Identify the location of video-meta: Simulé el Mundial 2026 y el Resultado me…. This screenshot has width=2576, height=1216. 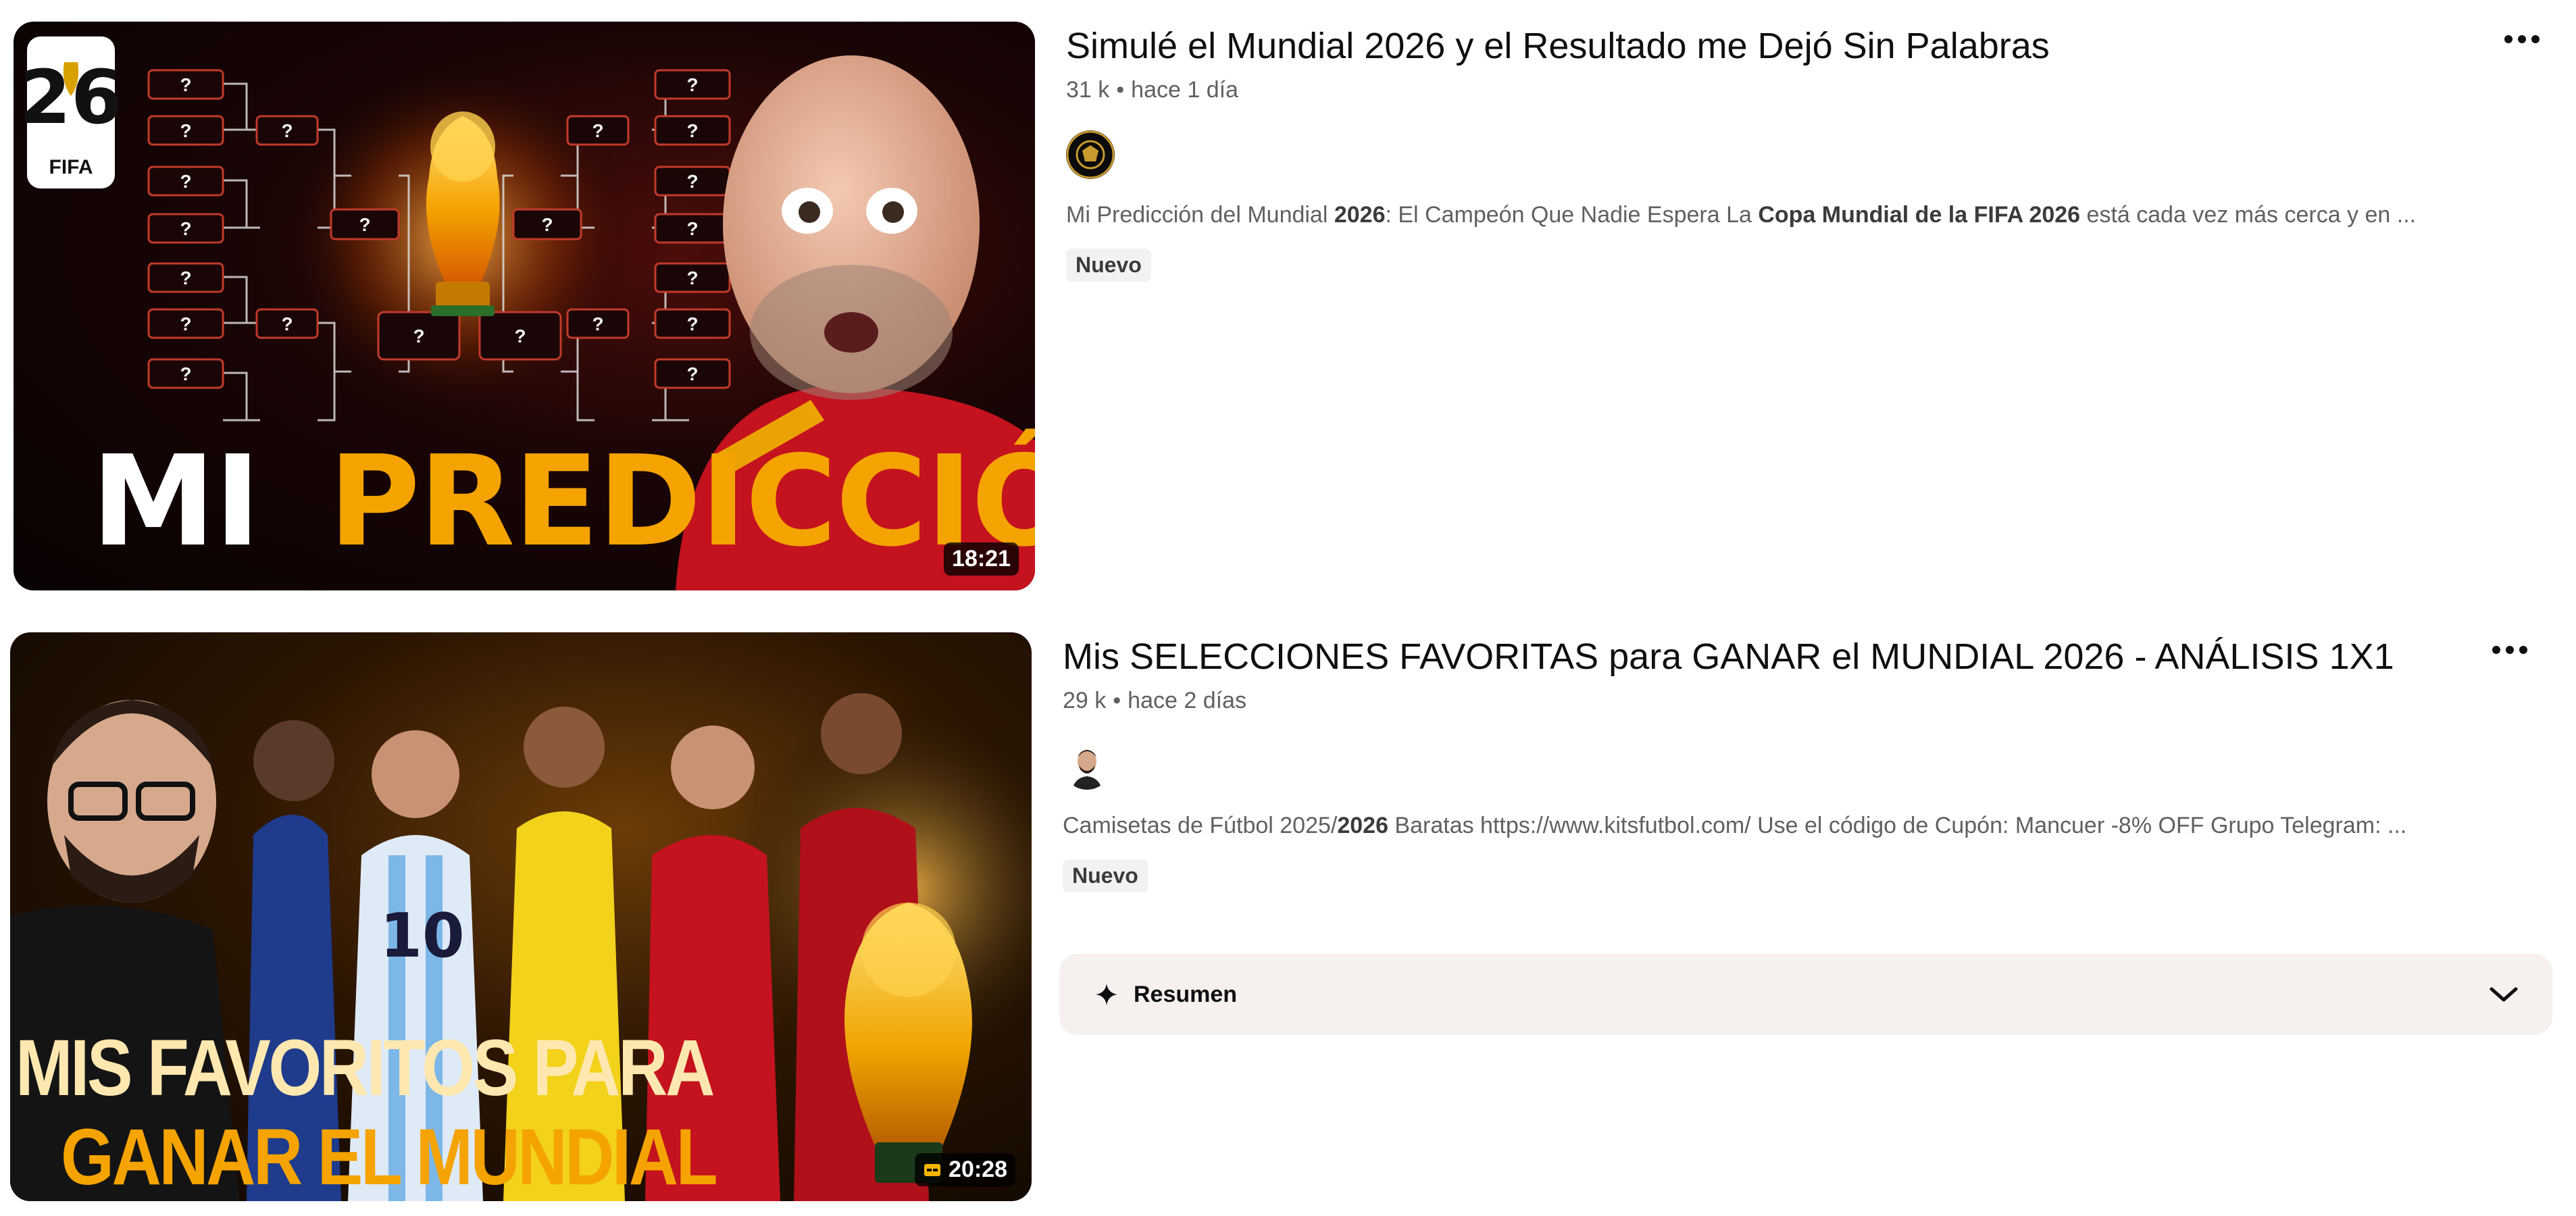
(1741, 153).